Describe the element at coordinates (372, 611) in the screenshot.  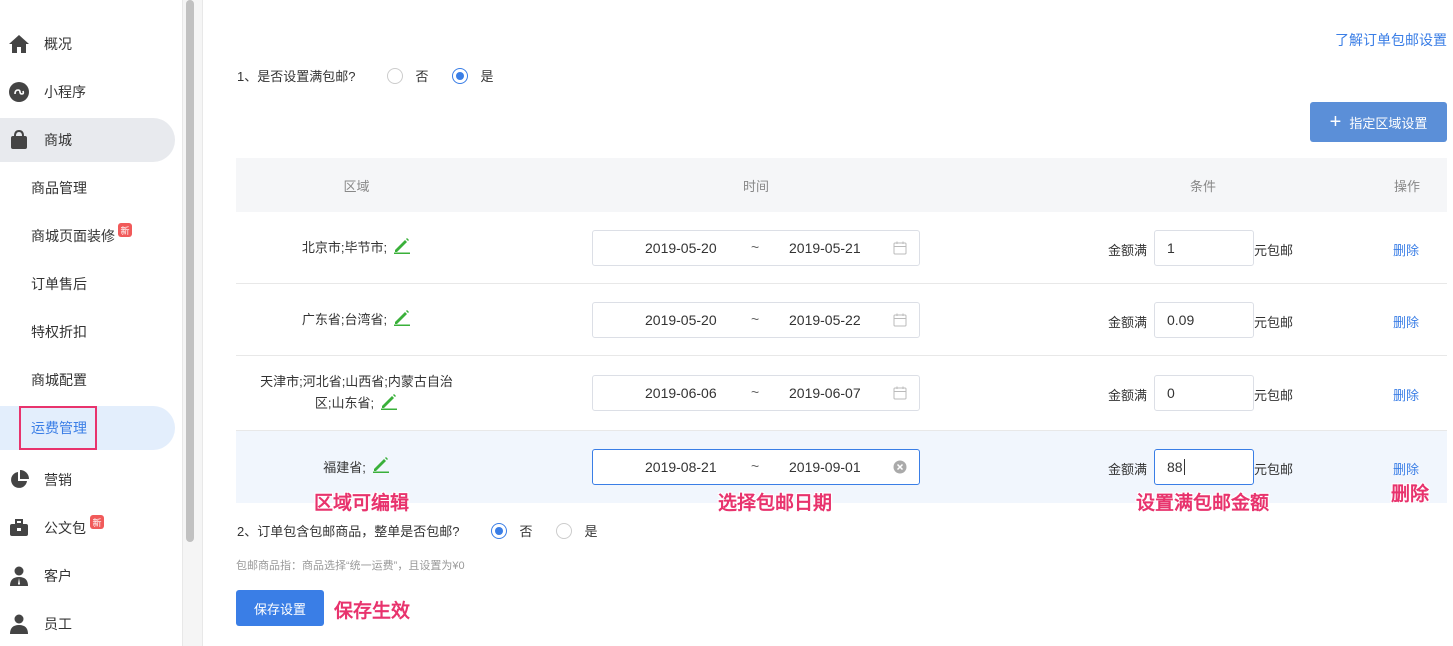
I see `annotation-save-effect: 保存生效` at that location.